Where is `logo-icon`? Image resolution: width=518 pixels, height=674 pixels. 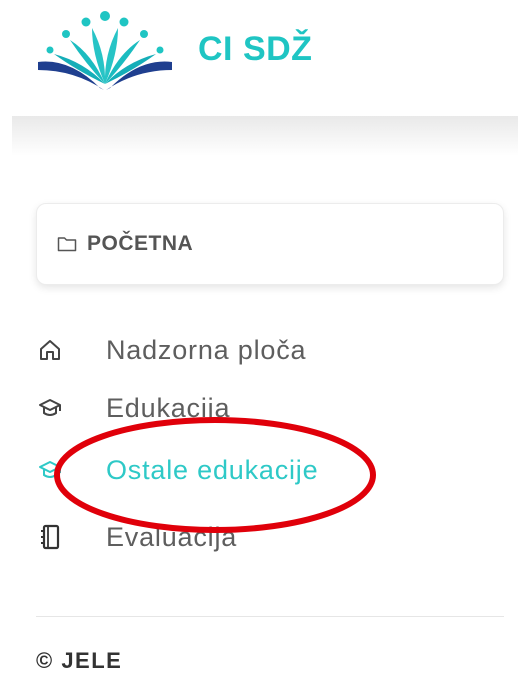
logo-icon is located at coordinates (105, 53).